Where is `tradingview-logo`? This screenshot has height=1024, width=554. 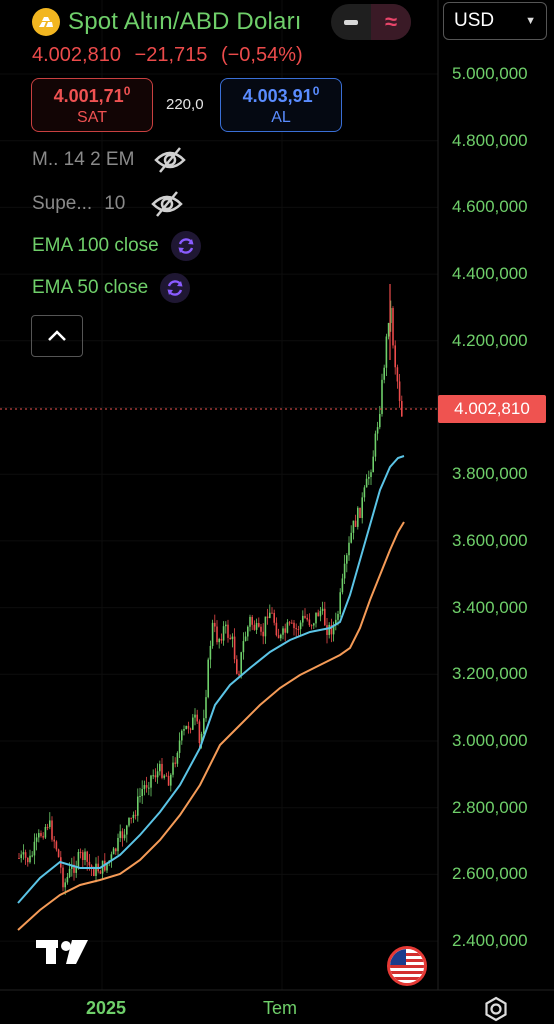
tradingview-logo is located at coordinates (62, 952).